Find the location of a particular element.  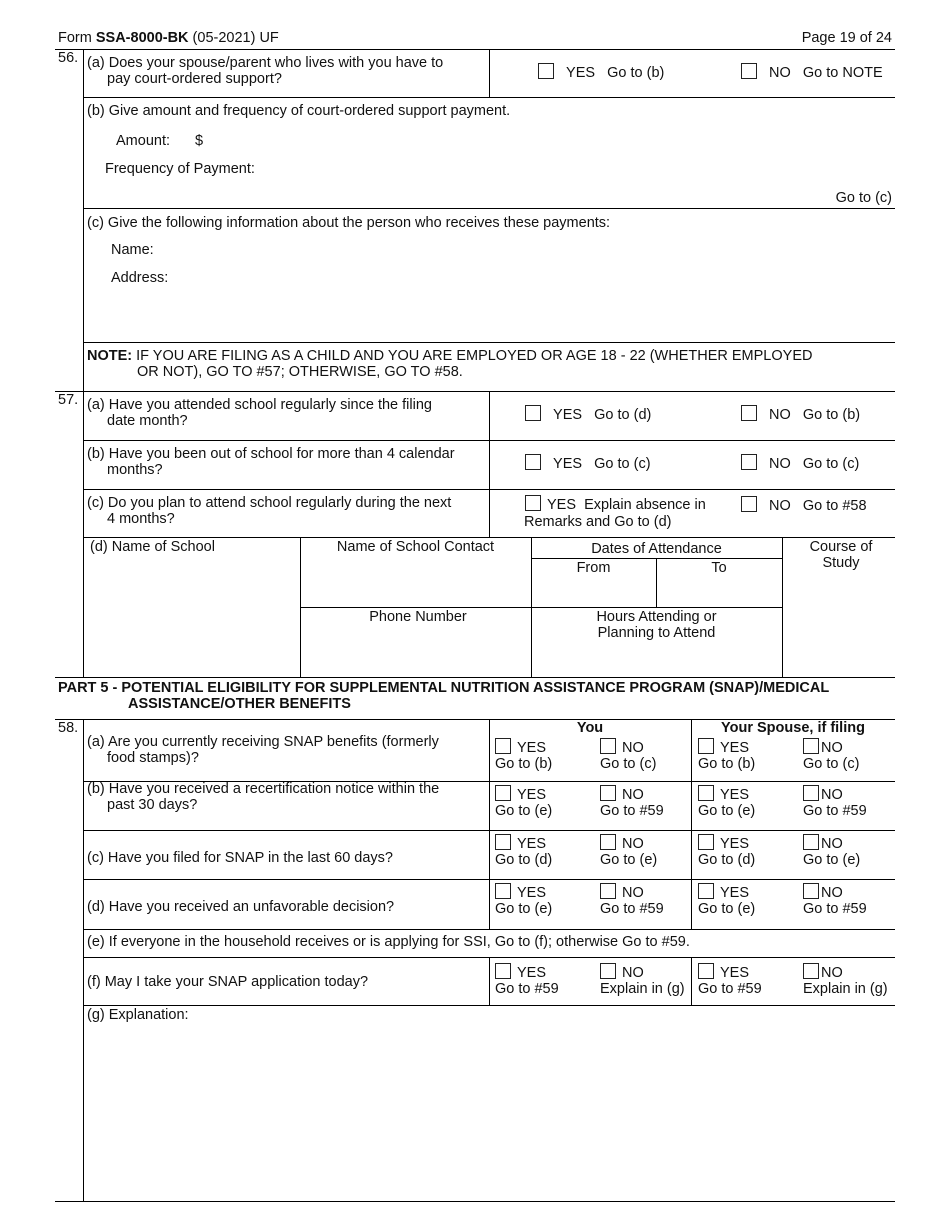

no-label: NO Go to #58 is located at coordinates (818, 506).